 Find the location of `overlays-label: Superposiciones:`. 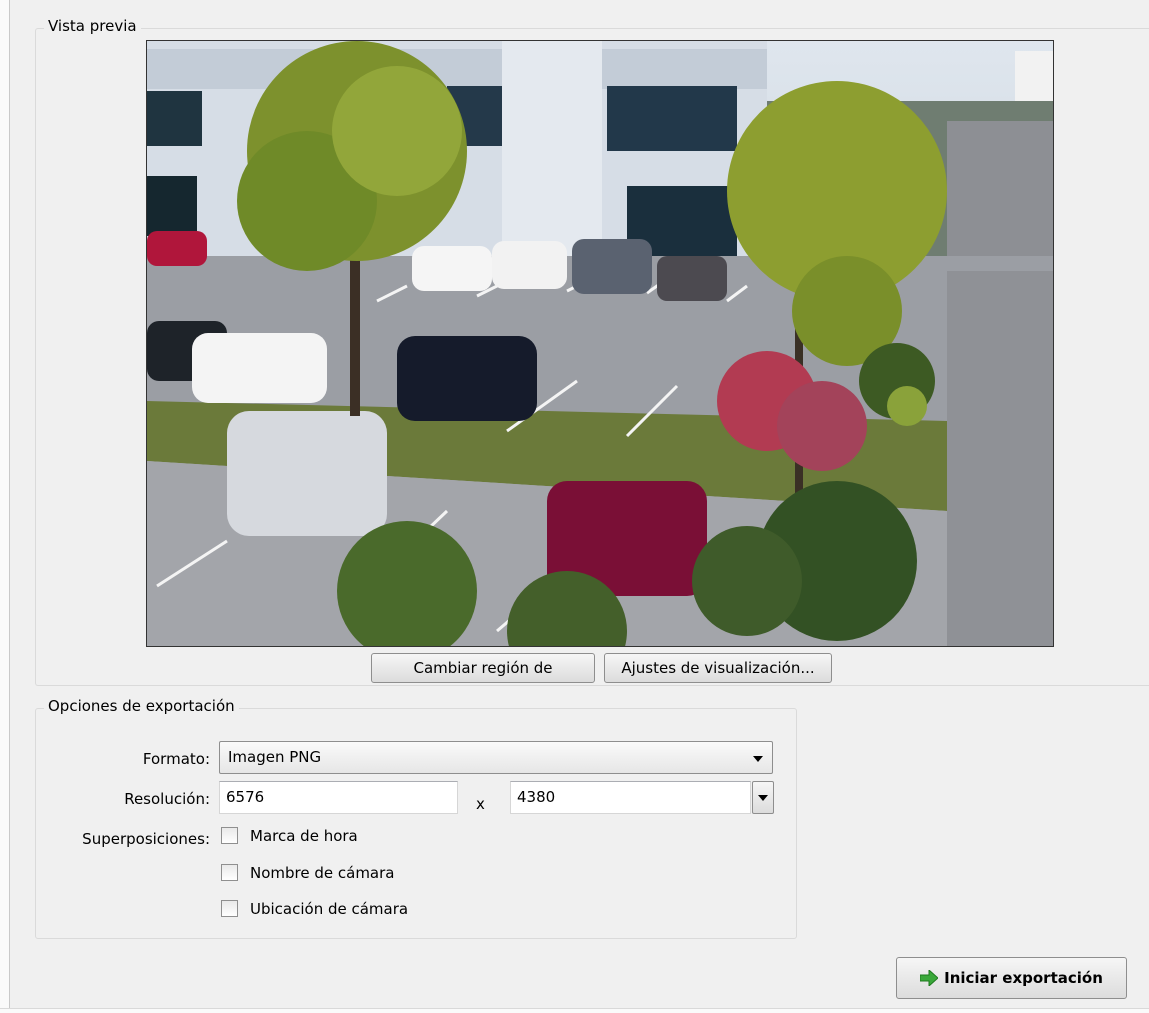

overlays-label: Superposiciones: is located at coordinates (146, 839).